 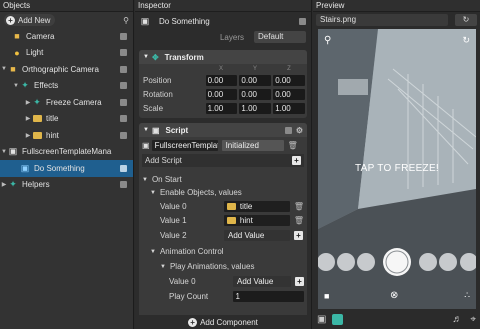 What do you see at coordinates (299, 130) in the screenshot?
I see `gear-icon: ⚙` at bounding box center [299, 130].